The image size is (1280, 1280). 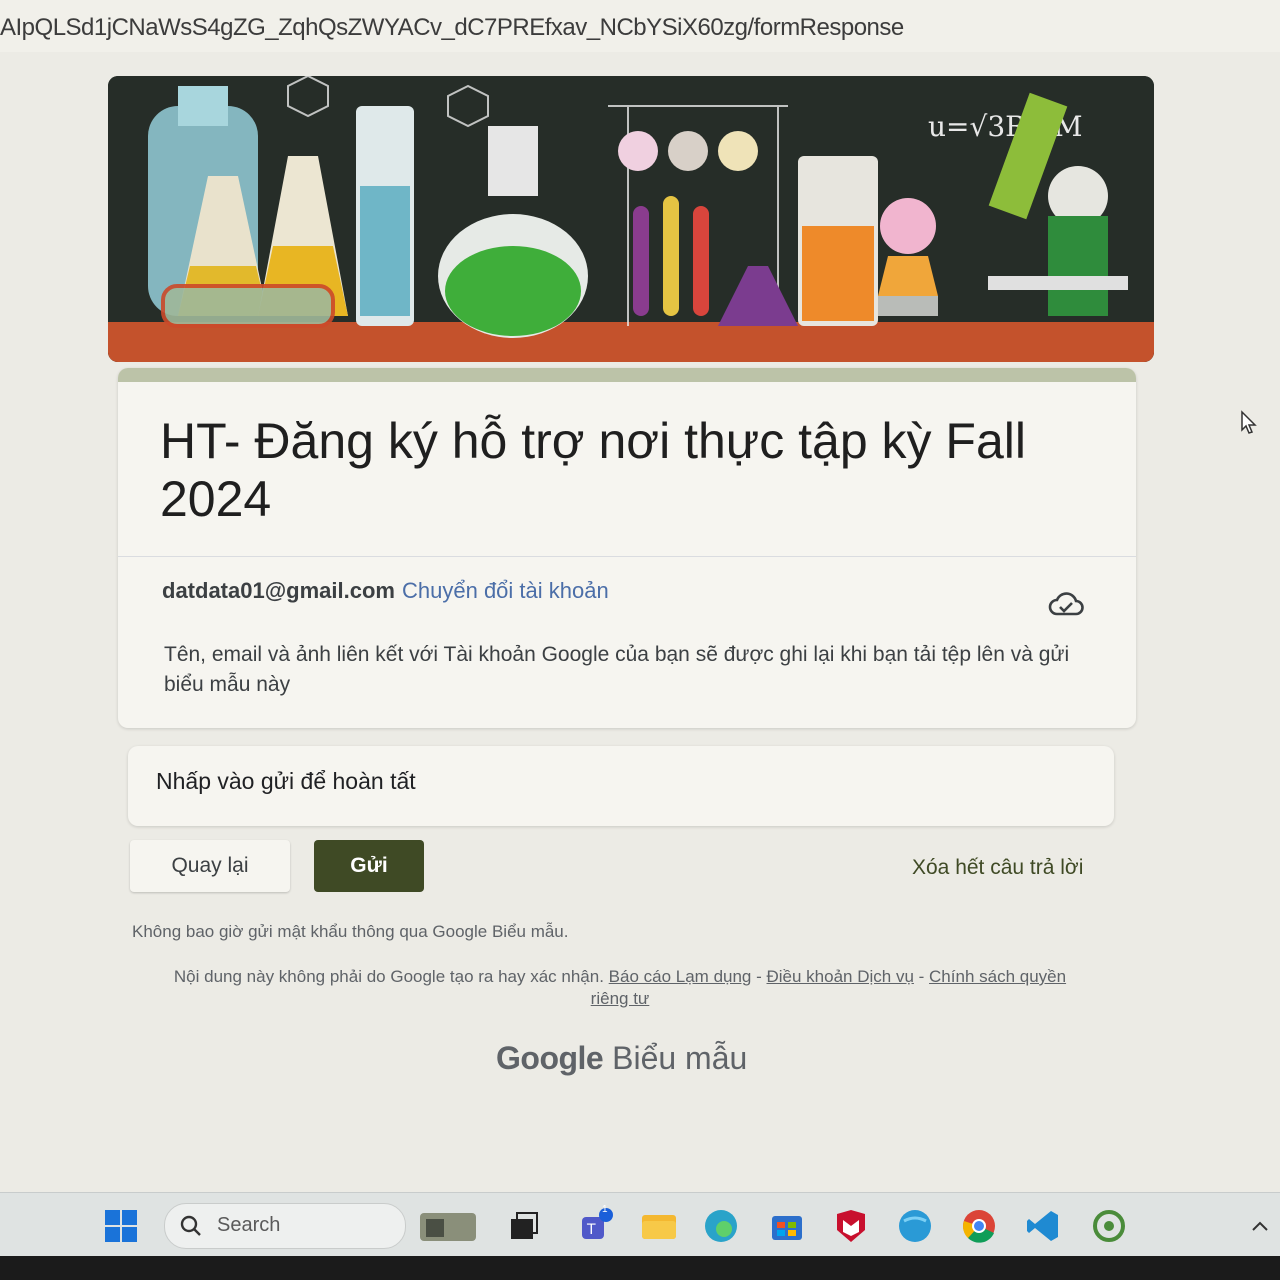 What do you see at coordinates (505, 591) in the screenshot?
I see `switch-account-link: Chuyển đổi tài khoản` at bounding box center [505, 591].